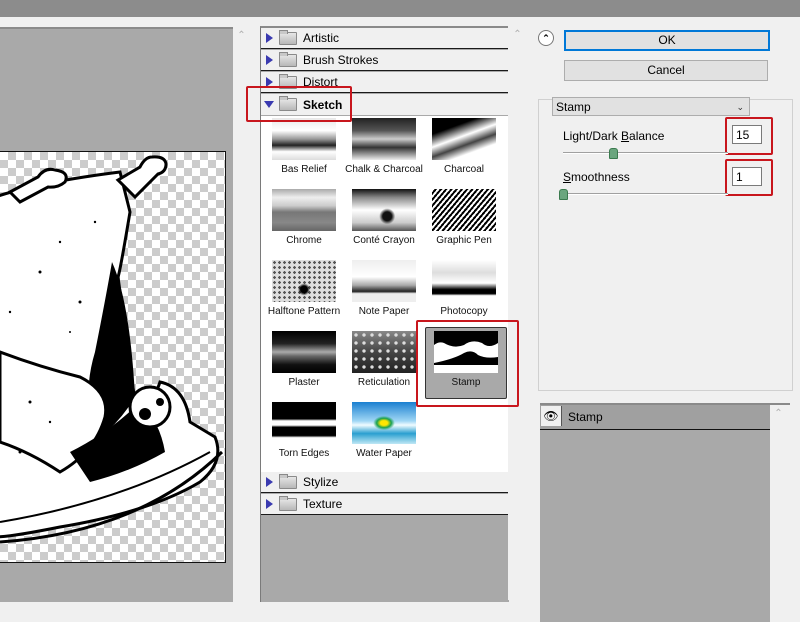 The width and height of the screenshot is (800, 622). What do you see at coordinates (464, 210) in the screenshot?
I see `graphic-pen-thumbnail` at bounding box center [464, 210].